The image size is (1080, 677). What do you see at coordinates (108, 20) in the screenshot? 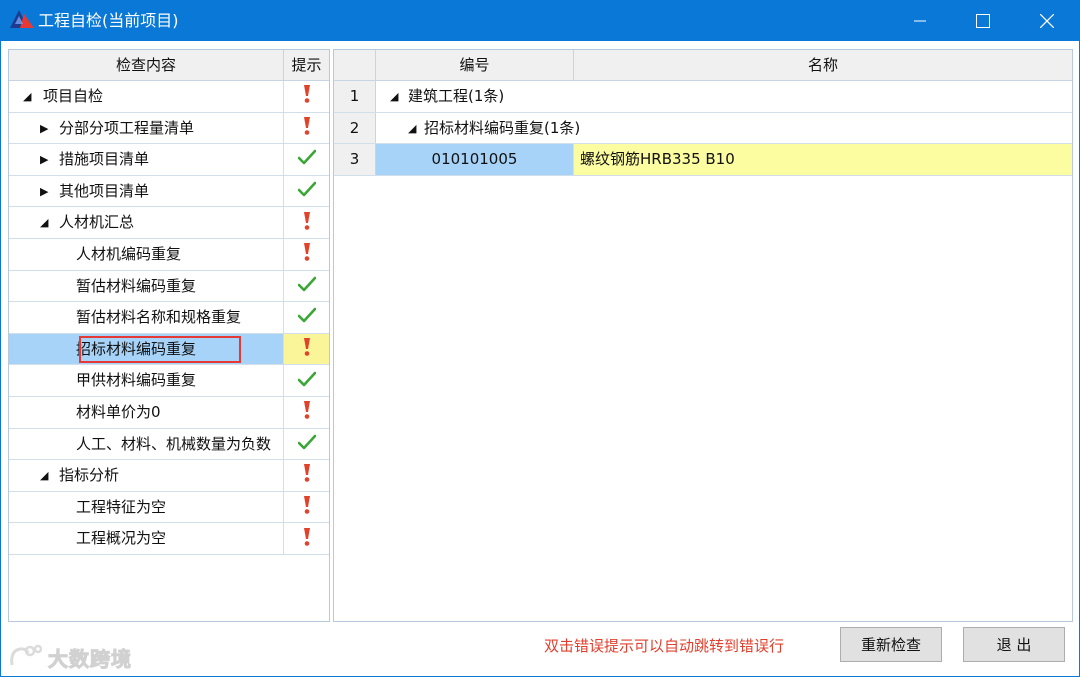
I see `window-title: 工程自检(当前项目)` at bounding box center [108, 20].